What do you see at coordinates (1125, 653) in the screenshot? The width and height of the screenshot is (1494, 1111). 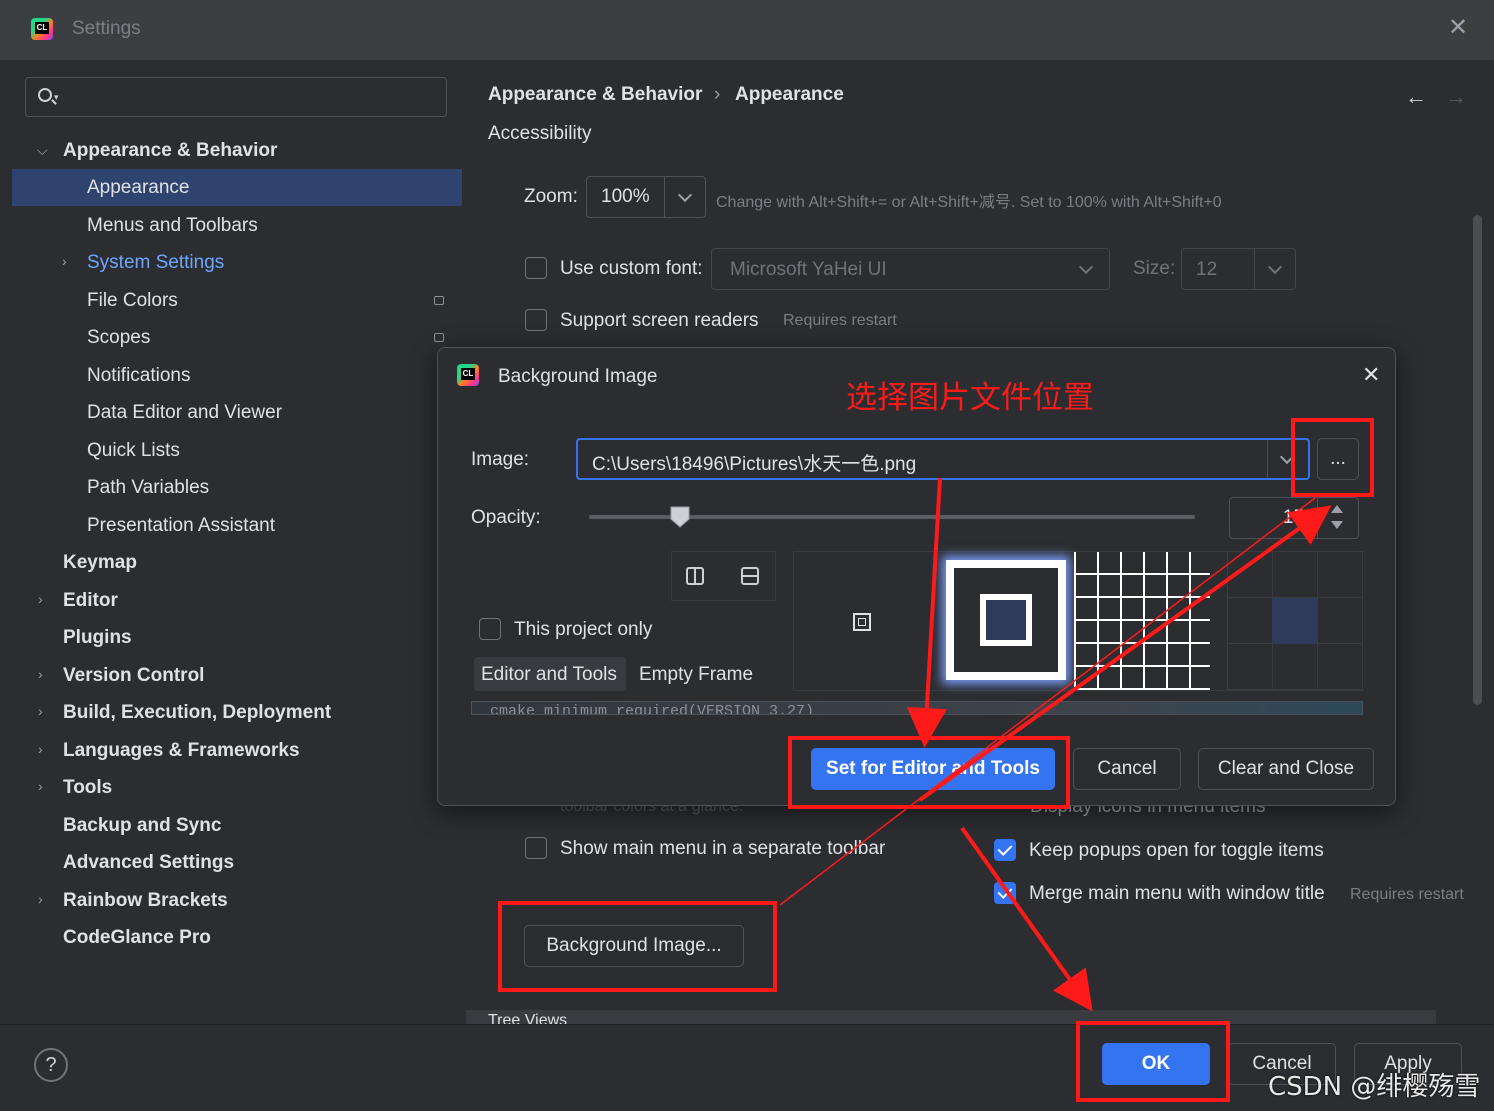 I see `arrow-to-browse` at bounding box center [1125, 653].